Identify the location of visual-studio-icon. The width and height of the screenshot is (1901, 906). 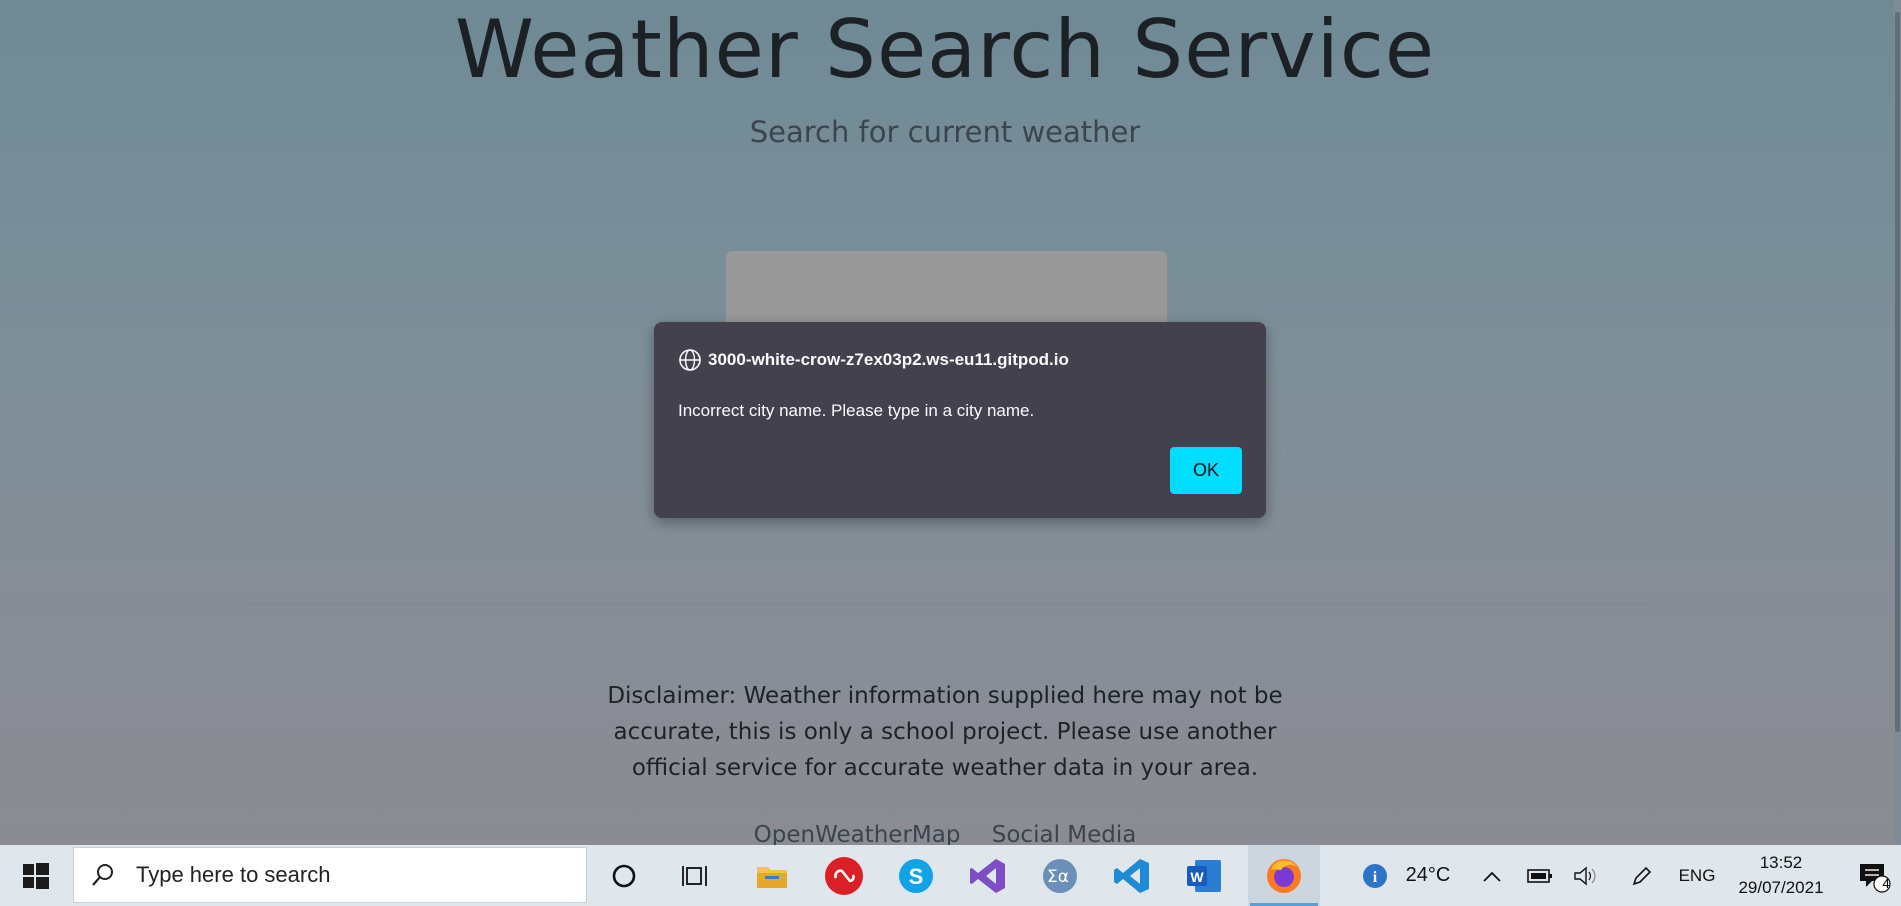
(987, 875).